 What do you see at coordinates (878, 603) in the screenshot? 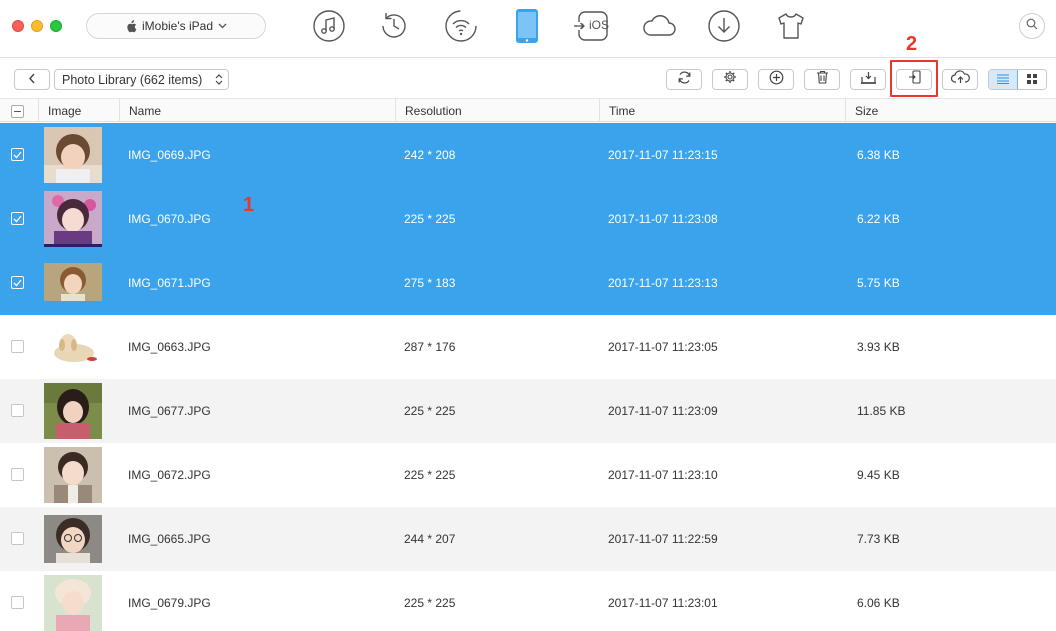
I see `row-size: 6.06 KB` at bounding box center [878, 603].